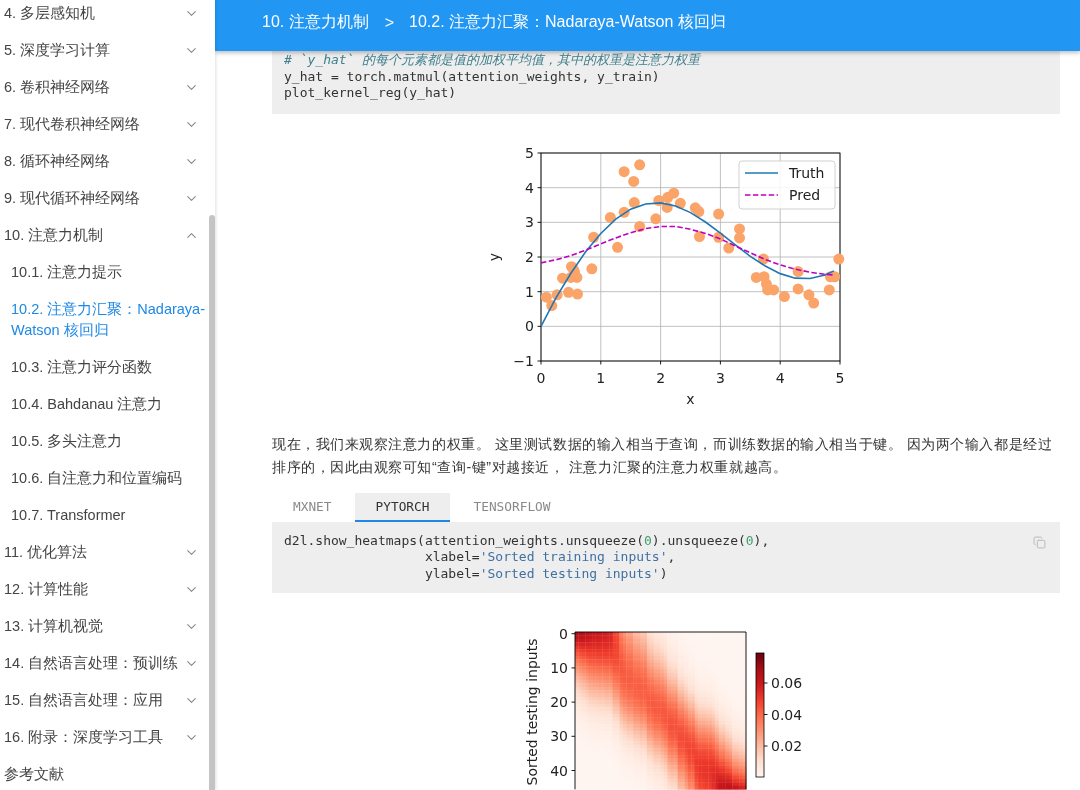  I want to click on code-line: ylabel='Sorted testing inputs'), so click(545, 573).